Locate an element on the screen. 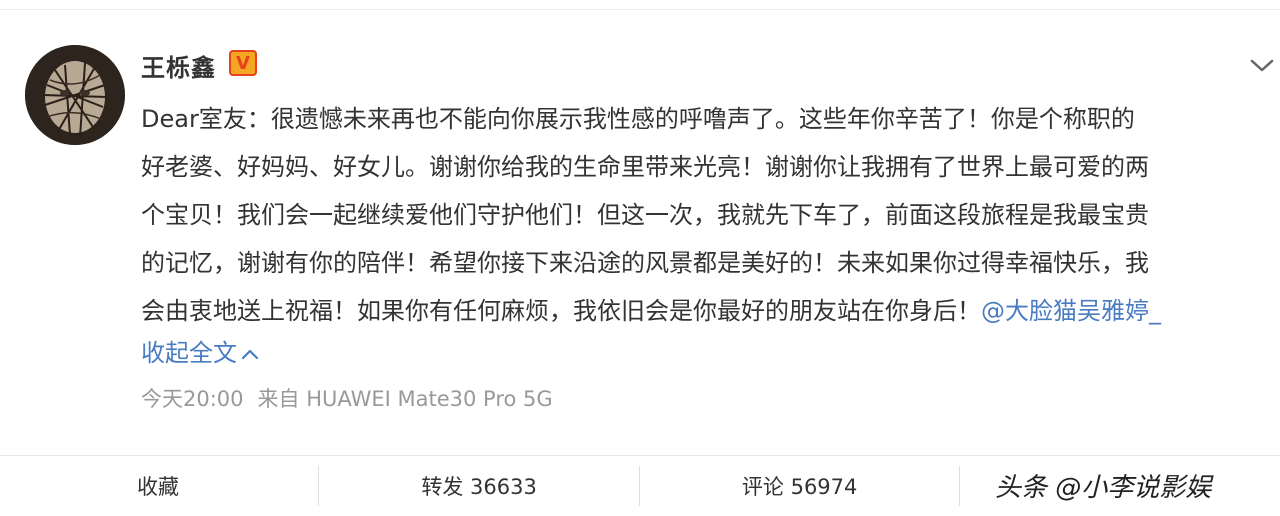  repost-button: 转发 36633 is located at coordinates (479, 486).